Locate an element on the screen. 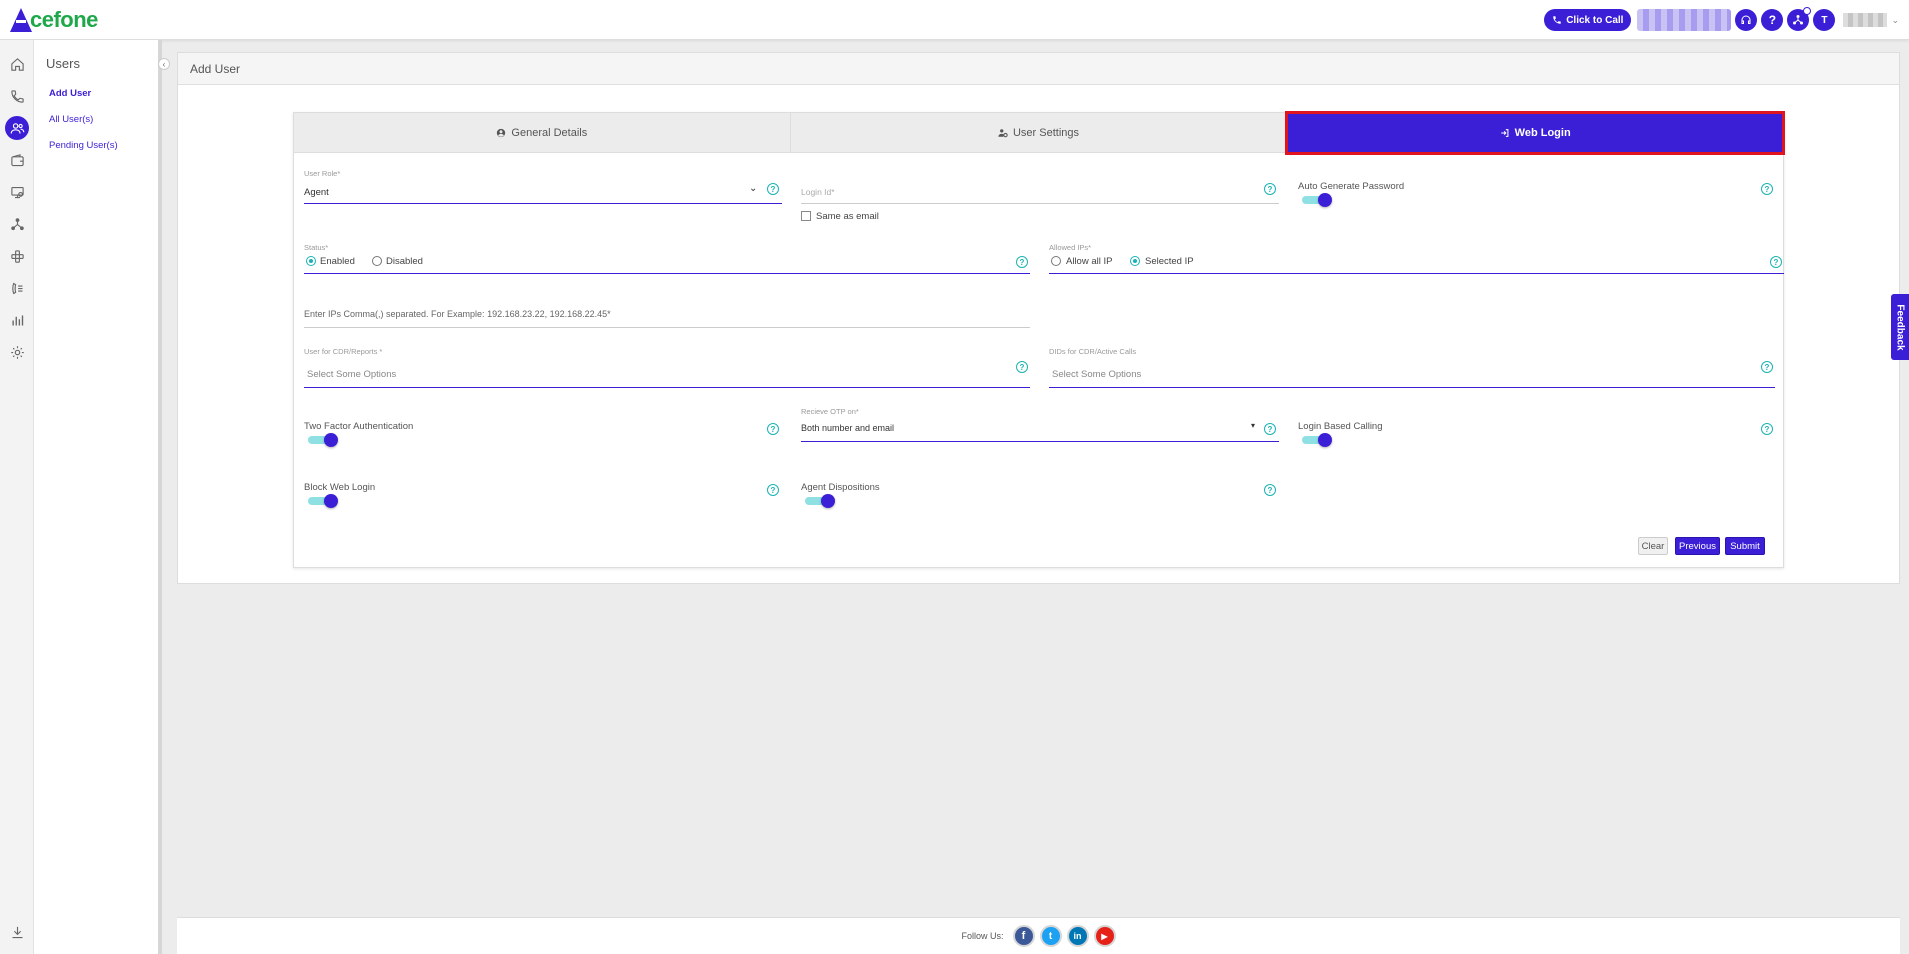 This screenshot has height=954, width=1909. allowed-ips-help-icon: ? is located at coordinates (1776, 262).